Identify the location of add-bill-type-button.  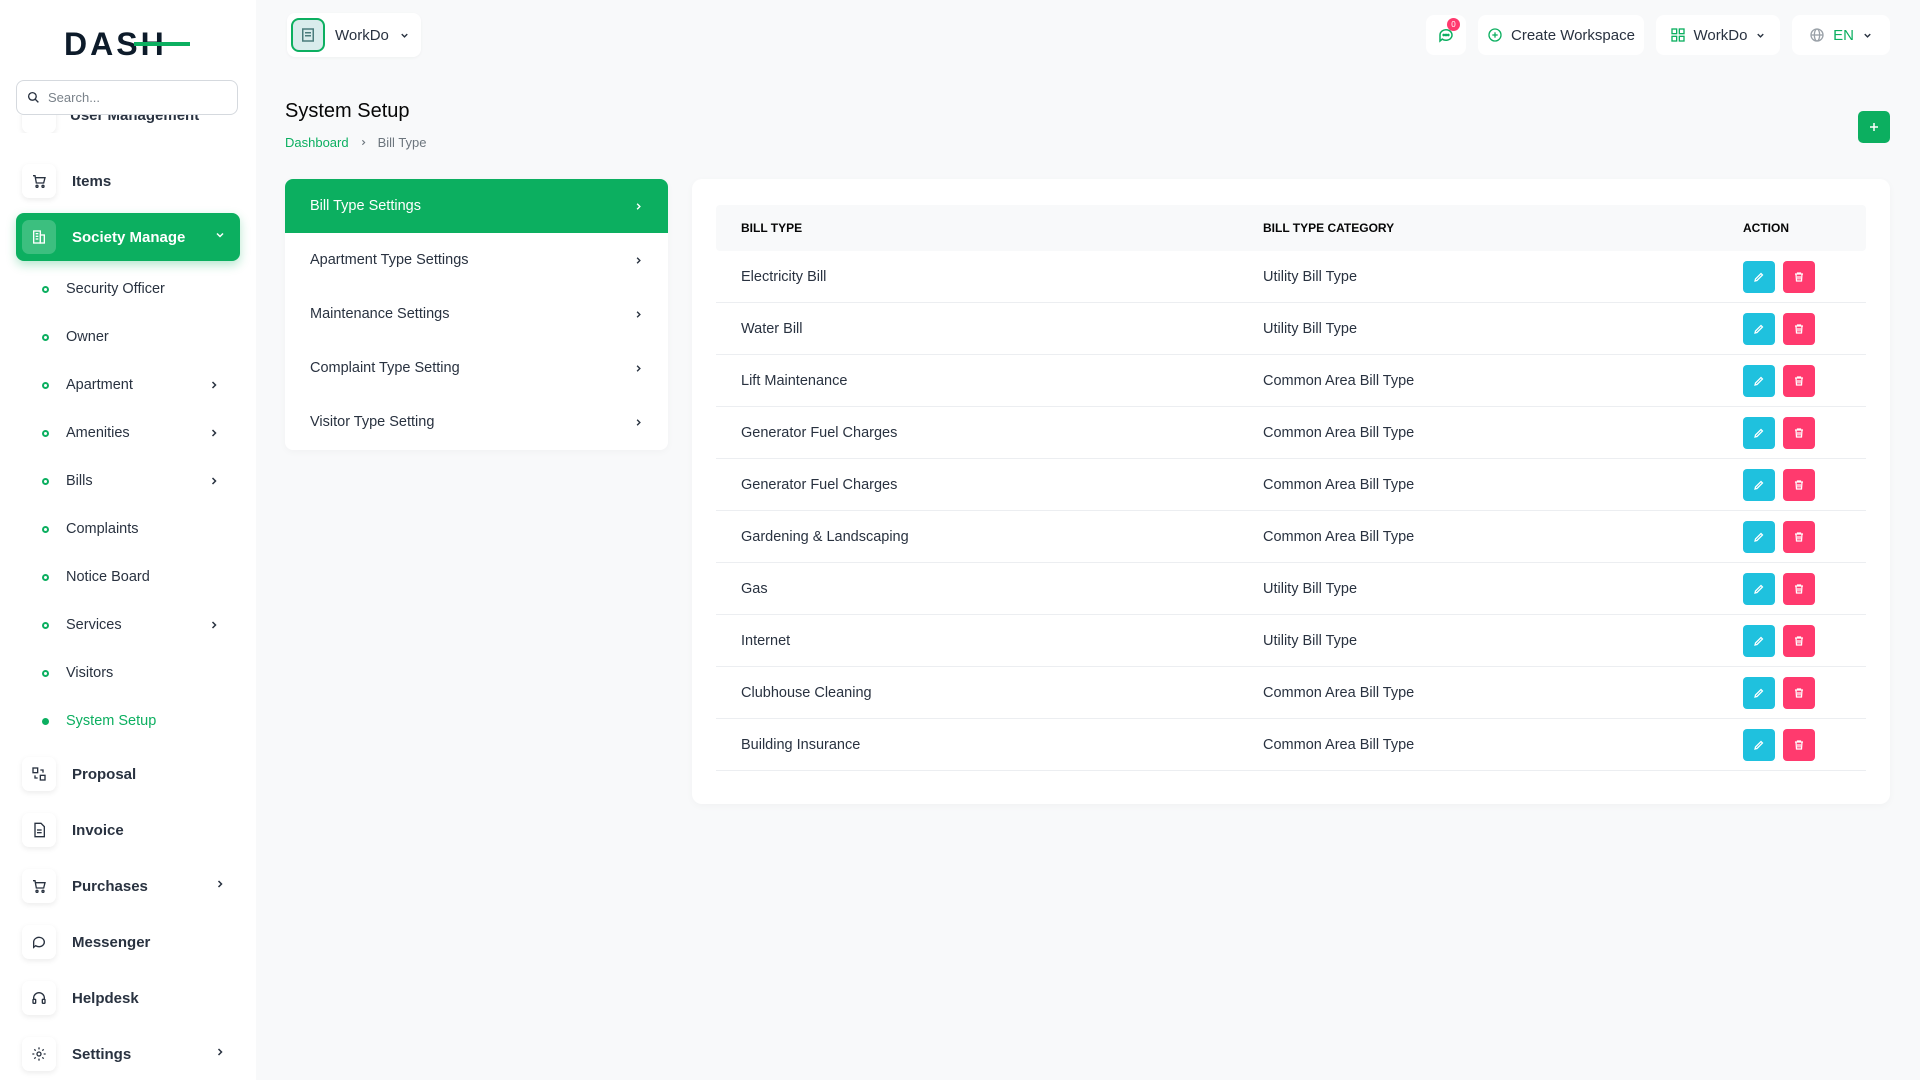
(1874, 127).